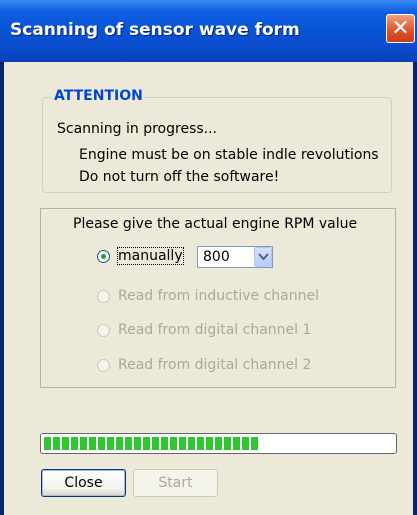 The image size is (417, 515). I want to click on rpm-value-select: 800, so click(235, 257).